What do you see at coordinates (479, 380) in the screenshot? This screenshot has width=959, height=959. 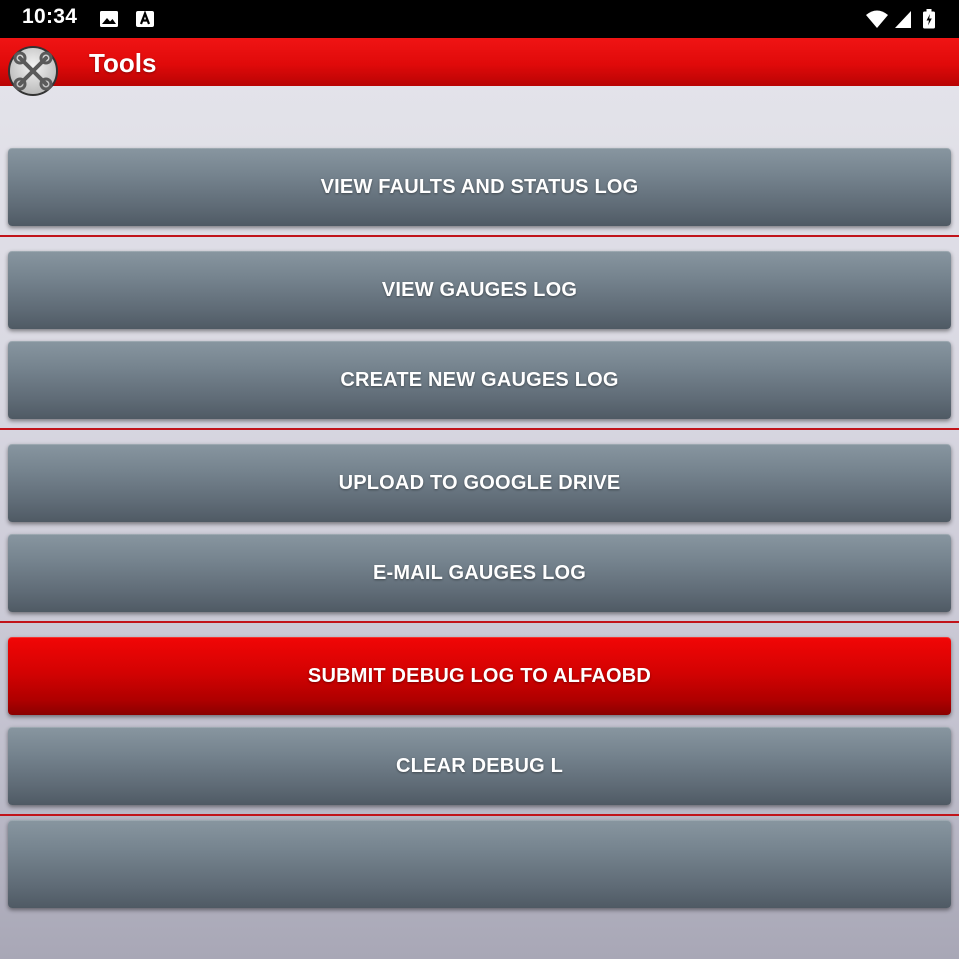 I see `create-new-gauges-log-button: CREATE NEW GAUGES LOG` at bounding box center [479, 380].